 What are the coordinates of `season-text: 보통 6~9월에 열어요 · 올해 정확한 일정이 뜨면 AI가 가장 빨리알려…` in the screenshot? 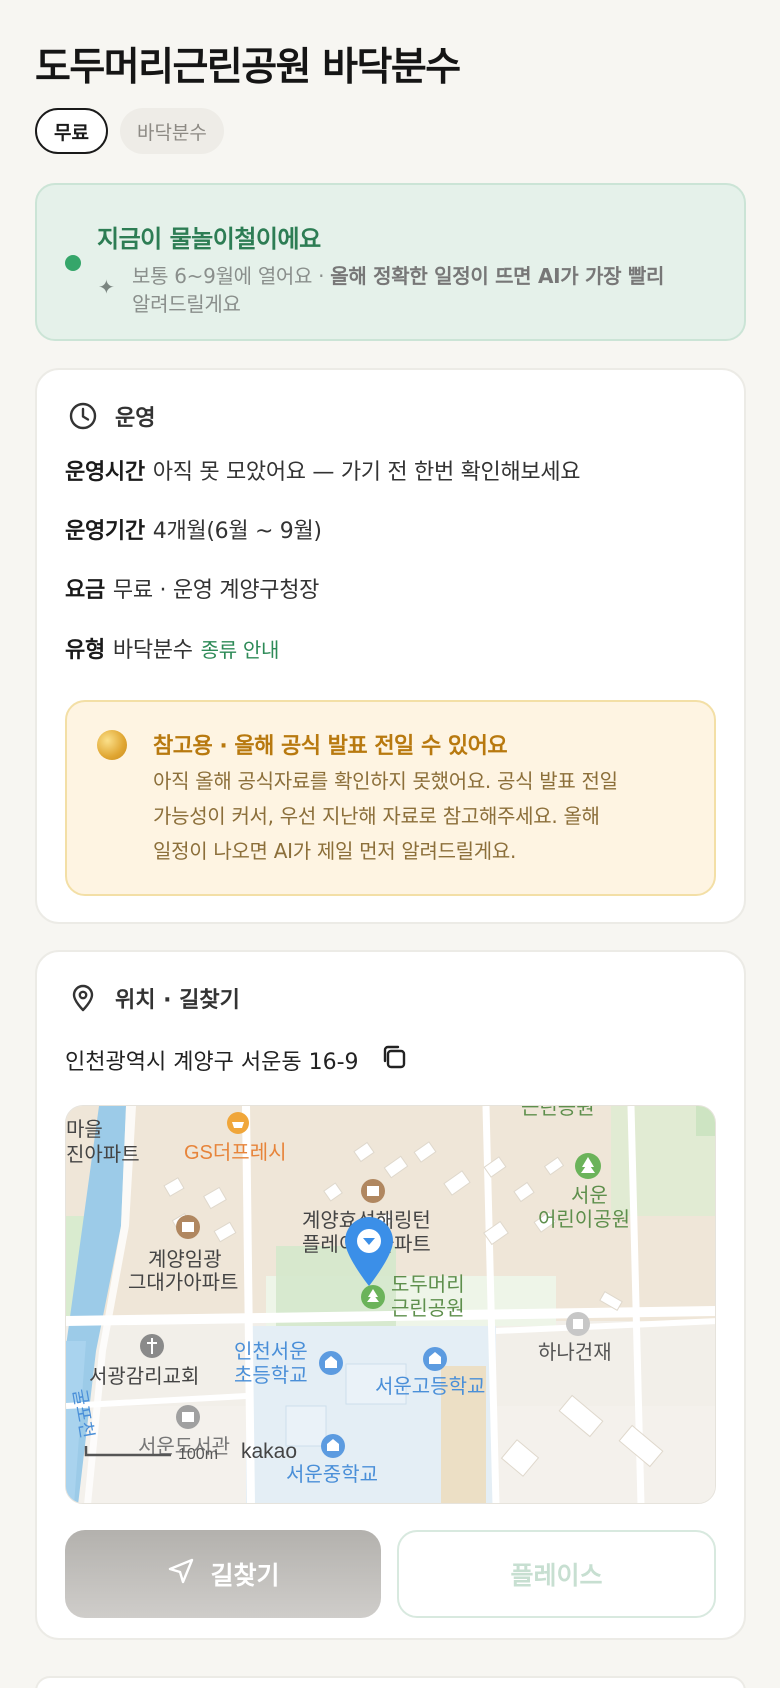 It's located at (427, 290).